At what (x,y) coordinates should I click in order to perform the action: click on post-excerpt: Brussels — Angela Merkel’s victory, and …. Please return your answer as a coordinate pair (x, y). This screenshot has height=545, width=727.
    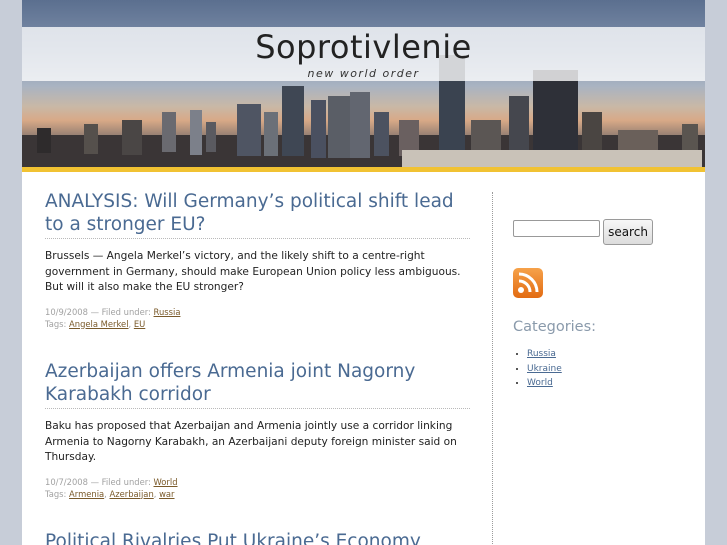
    Looking at the image, I should click on (253, 271).